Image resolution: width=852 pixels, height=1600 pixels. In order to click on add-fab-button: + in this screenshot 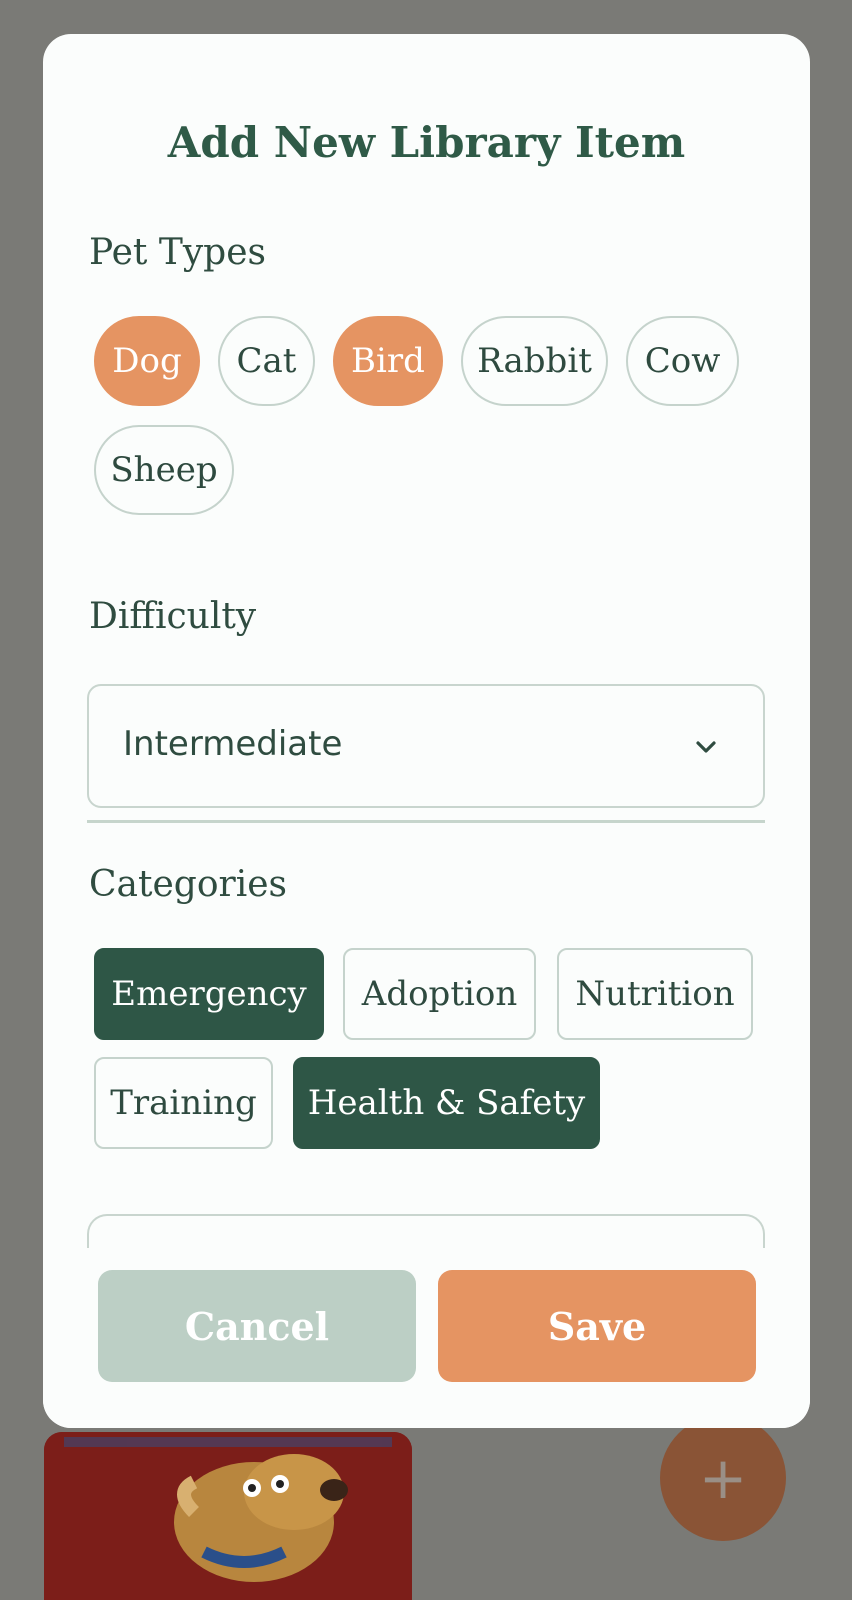, I will do `click(723, 1478)`.